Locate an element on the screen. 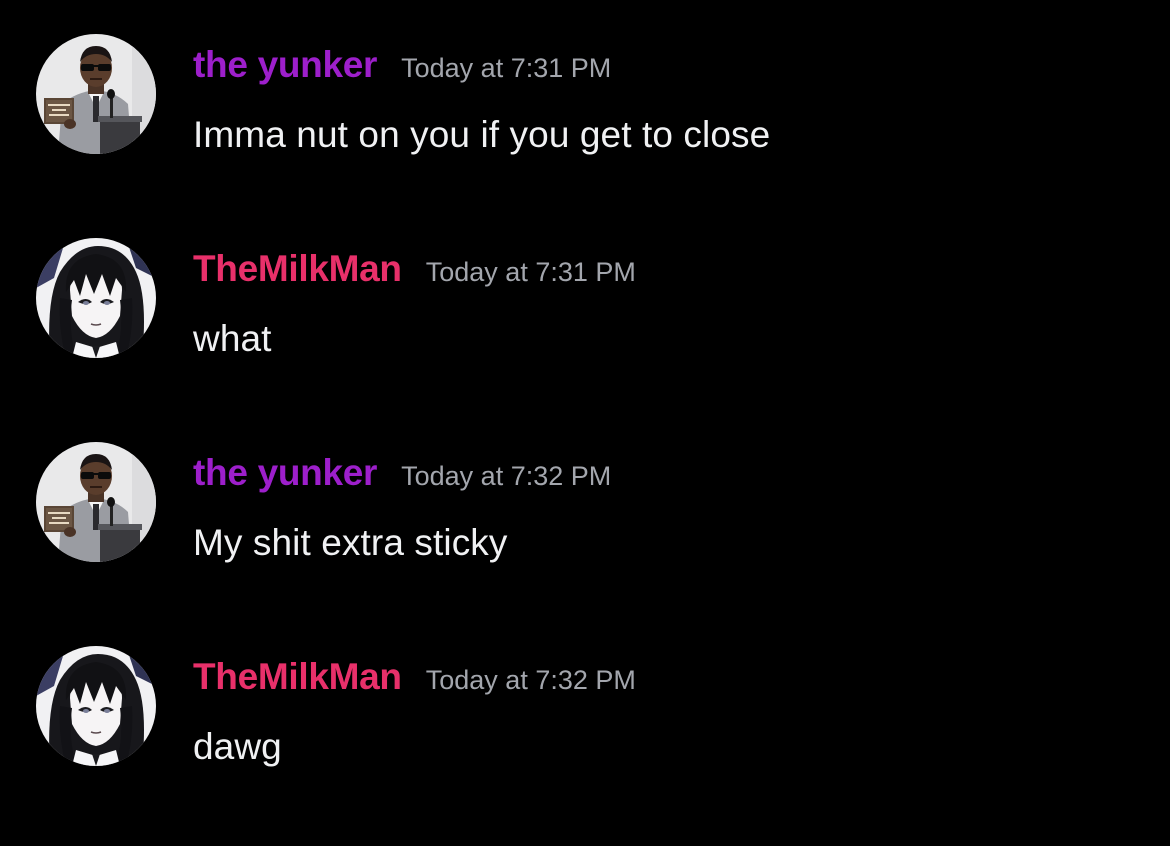 The image size is (1170, 846). message-content: Imma nut on you if you get to close is located at coordinates (482, 134).